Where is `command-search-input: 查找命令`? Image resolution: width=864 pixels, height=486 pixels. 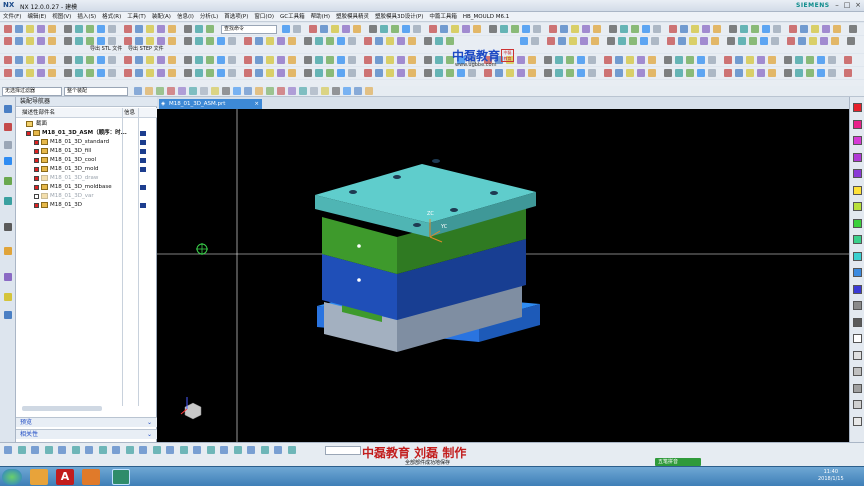 command-search-input: 查找命令 is located at coordinates (249, 29).